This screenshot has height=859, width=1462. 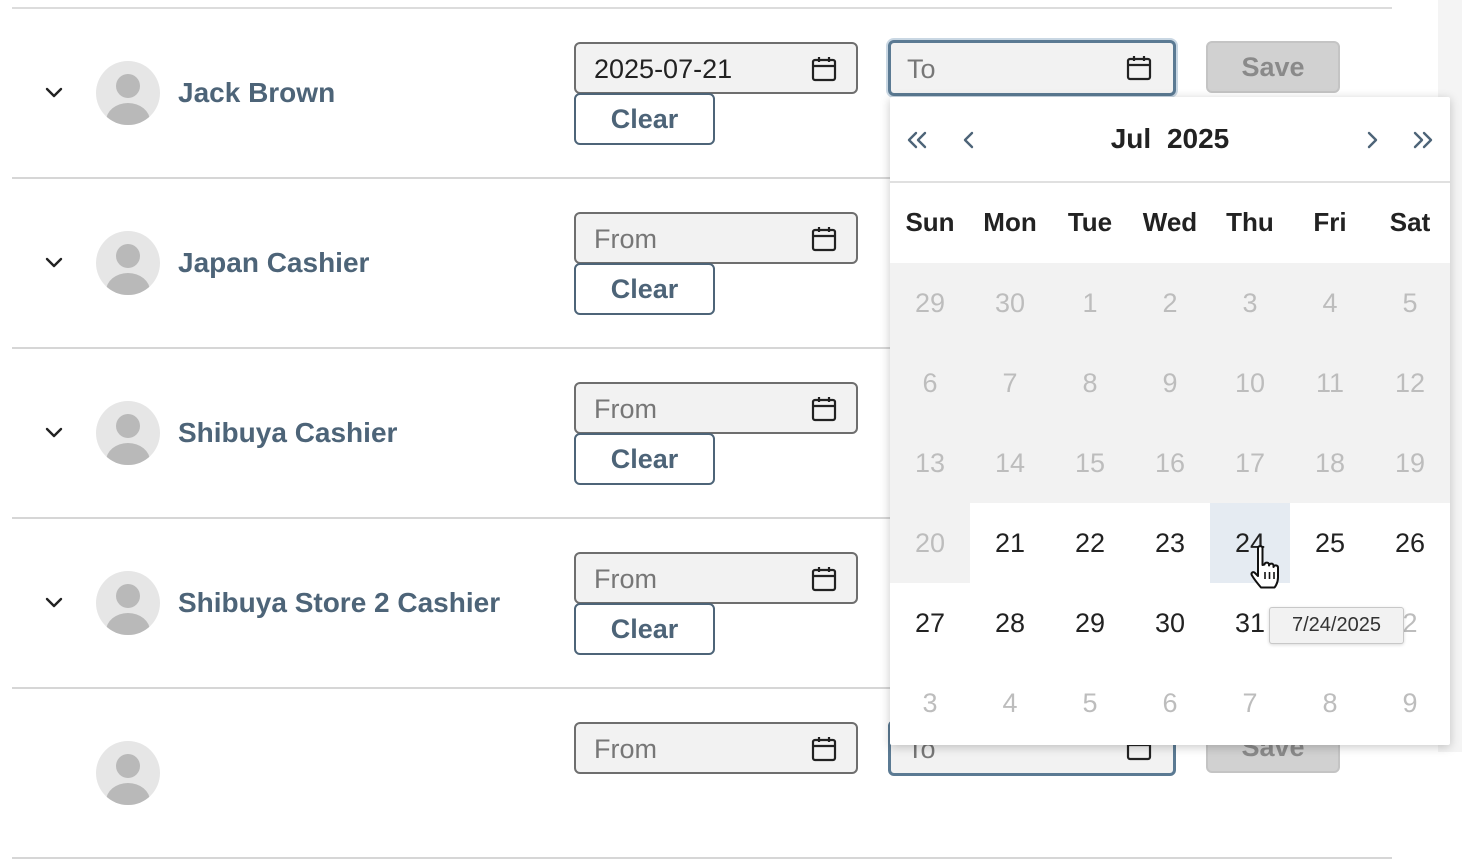 What do you see at coordinates (287, 433) in the screenshot?
I see `user-name: Shibuya Cashier` at bounding box center [287, 433].